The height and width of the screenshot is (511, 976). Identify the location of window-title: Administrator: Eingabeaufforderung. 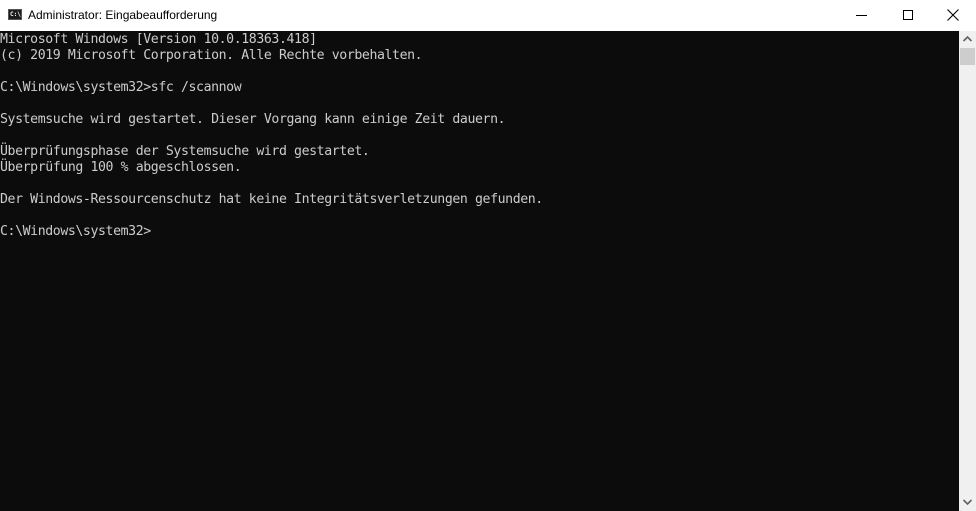
(123, 15).